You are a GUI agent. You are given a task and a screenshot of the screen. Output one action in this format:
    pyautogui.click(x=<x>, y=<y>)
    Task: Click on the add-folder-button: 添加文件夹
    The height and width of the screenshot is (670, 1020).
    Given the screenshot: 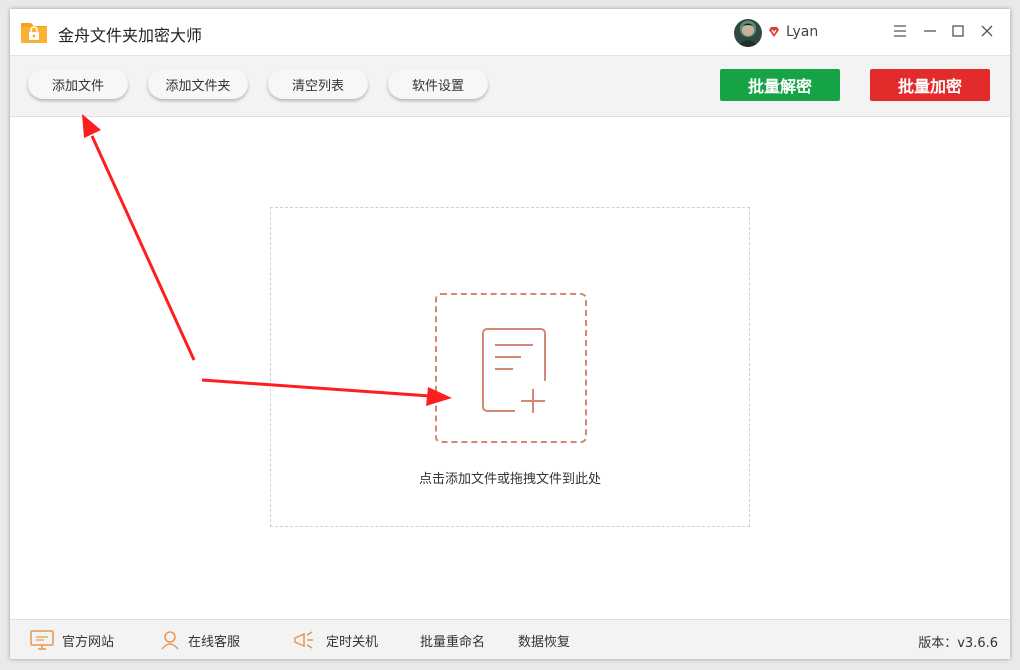 What is the action you would take?
    pyautogui.click(x=198, y=84)
    